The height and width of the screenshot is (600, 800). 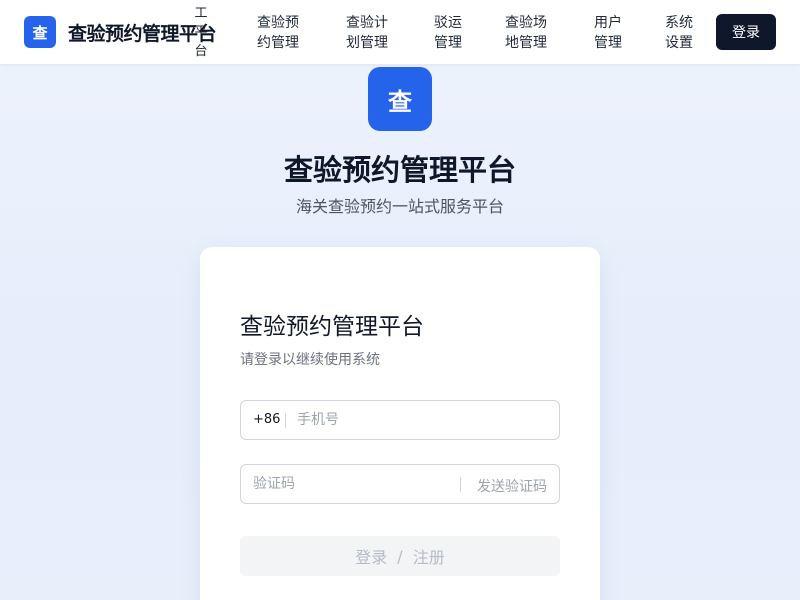 I want to click on app-logo-icon: 查, so click(x=40, y=32).